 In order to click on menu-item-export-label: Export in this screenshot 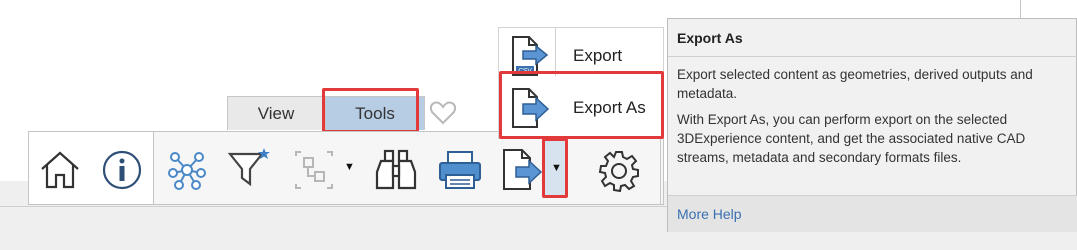, I will do `click(598, 55)`.